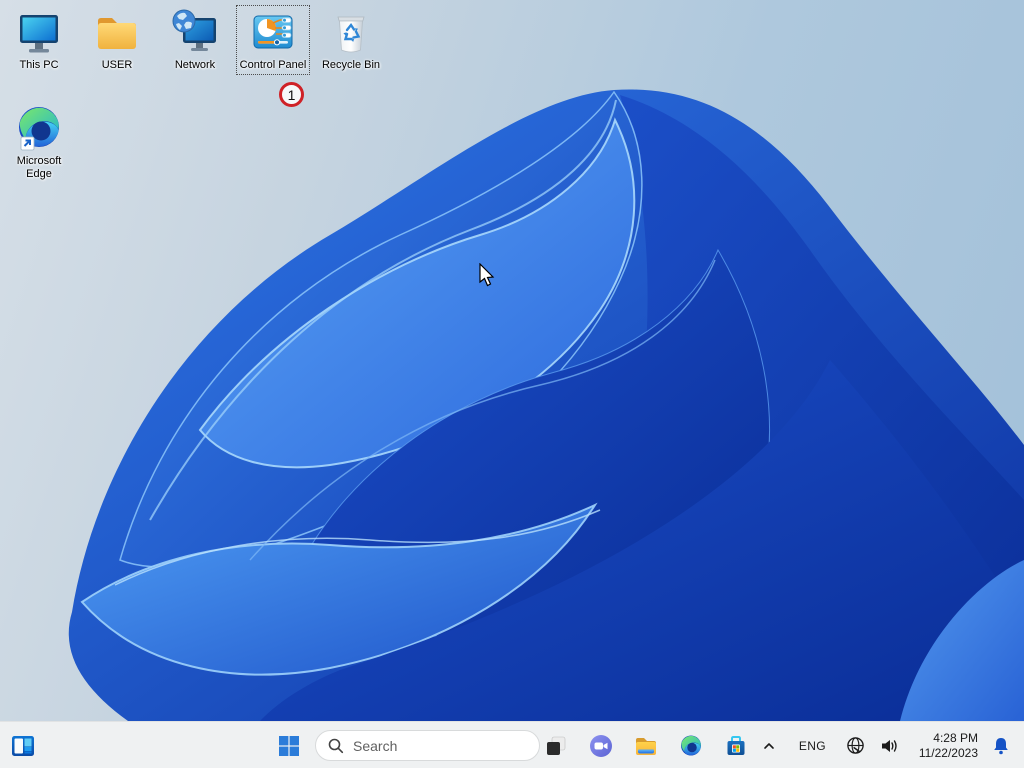 This screenshot has width=1024, height=768. What do you see at coordinates (194, 30) in the screenshot?
I see `network-icon` at bounding box center [194, 30].